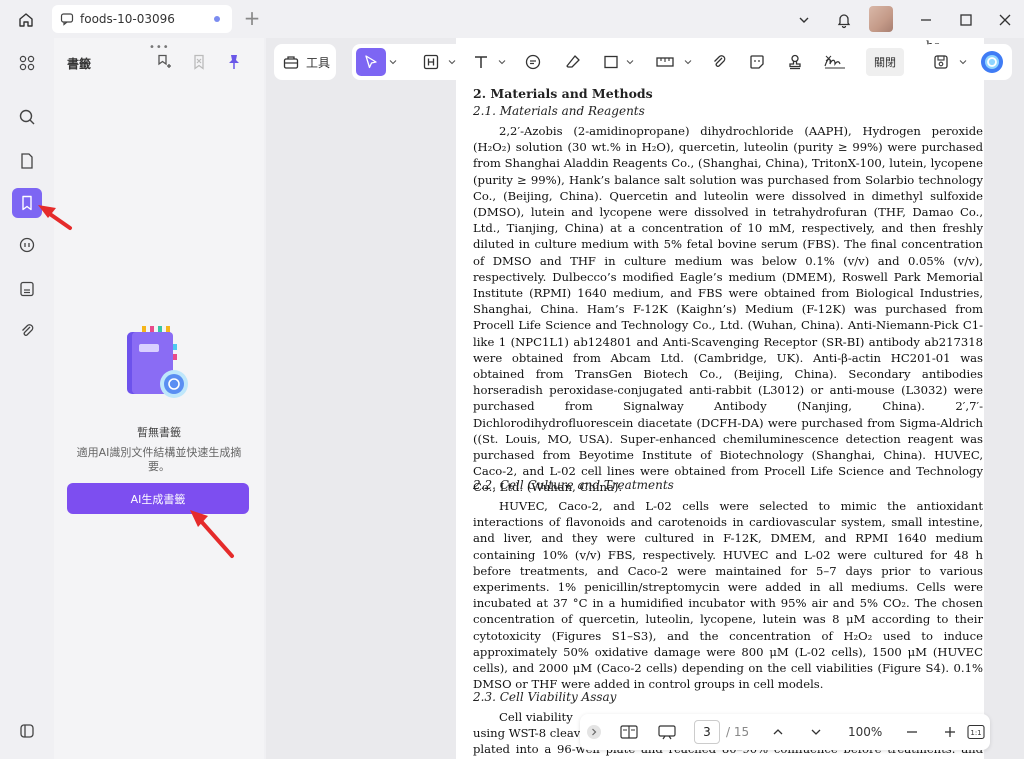 This screenshot has width=1024, height=759. I want to click on subsection-heading: 2.1. Materials and Reagents, so click(559, 111).